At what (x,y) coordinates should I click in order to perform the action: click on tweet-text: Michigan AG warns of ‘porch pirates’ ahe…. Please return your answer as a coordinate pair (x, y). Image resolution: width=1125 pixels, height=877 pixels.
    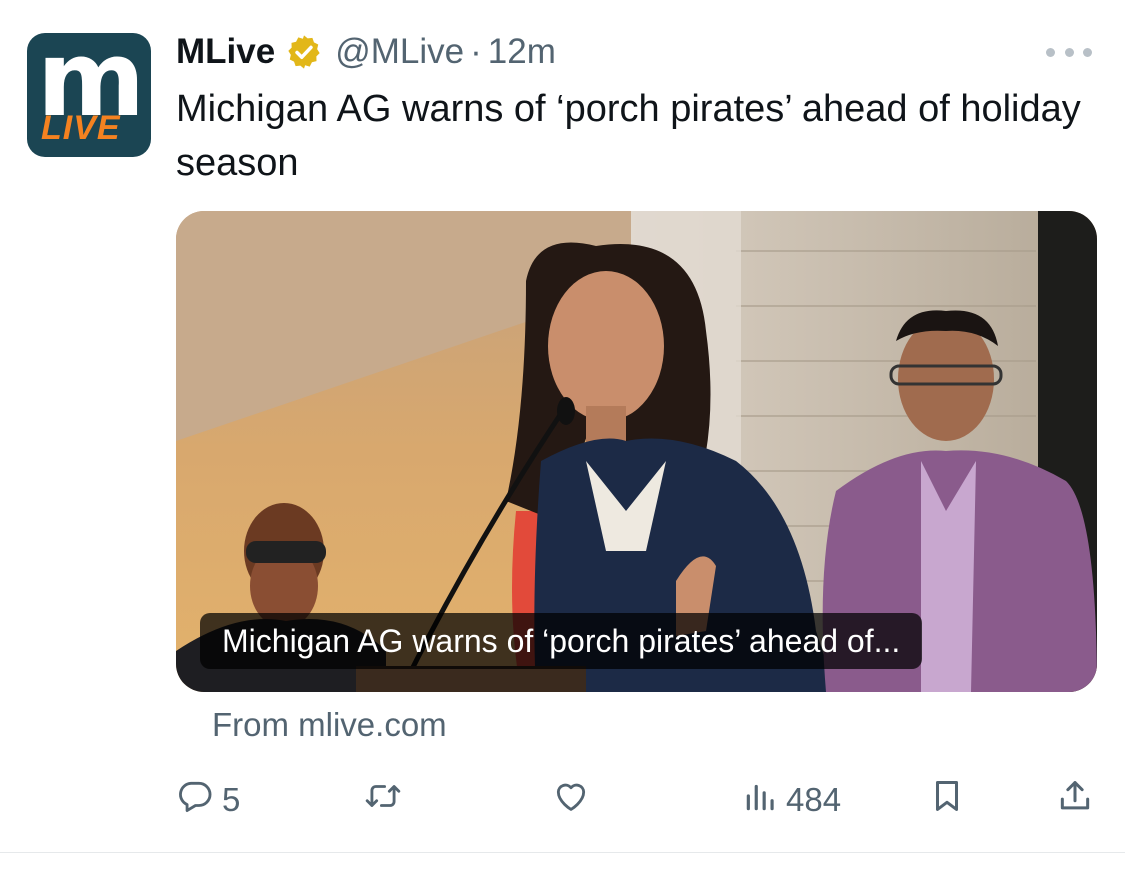
    Looking at the image, I should click on (628, 136).